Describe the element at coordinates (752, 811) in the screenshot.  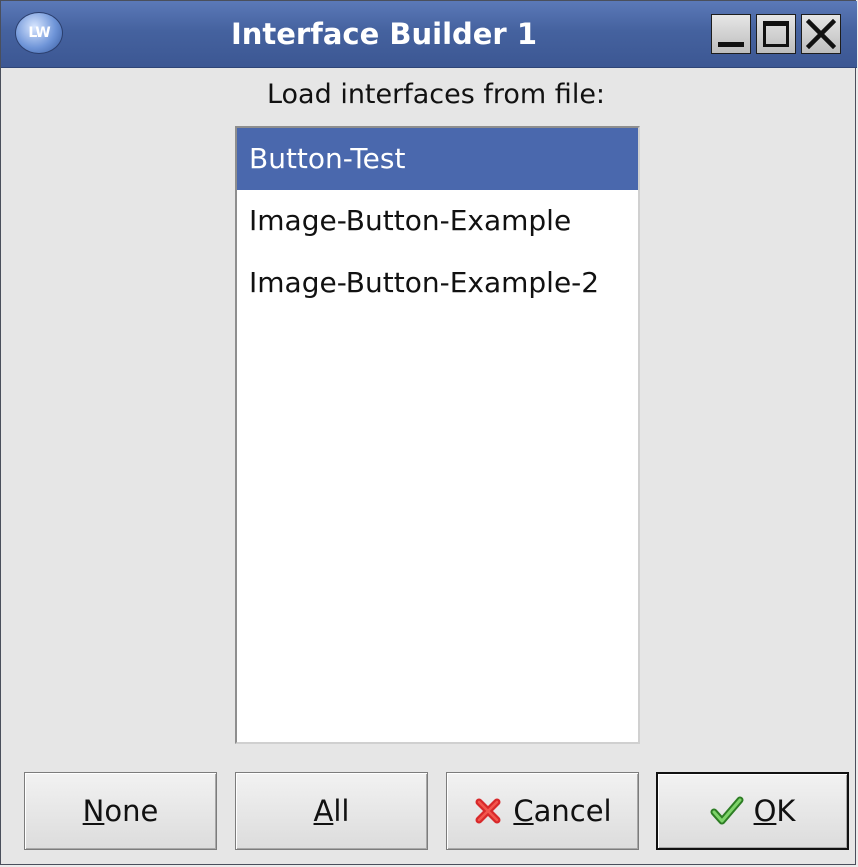
I see `ok-button: OK` at that location.